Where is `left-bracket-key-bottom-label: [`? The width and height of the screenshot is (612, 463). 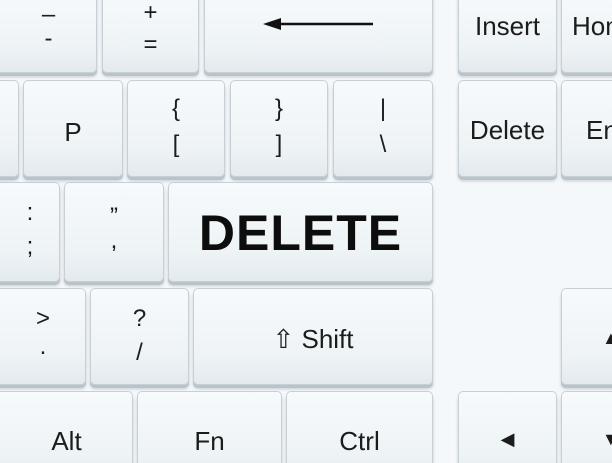 left-bracket-key-bottom-label: [ is located at coordinates (176, 144).